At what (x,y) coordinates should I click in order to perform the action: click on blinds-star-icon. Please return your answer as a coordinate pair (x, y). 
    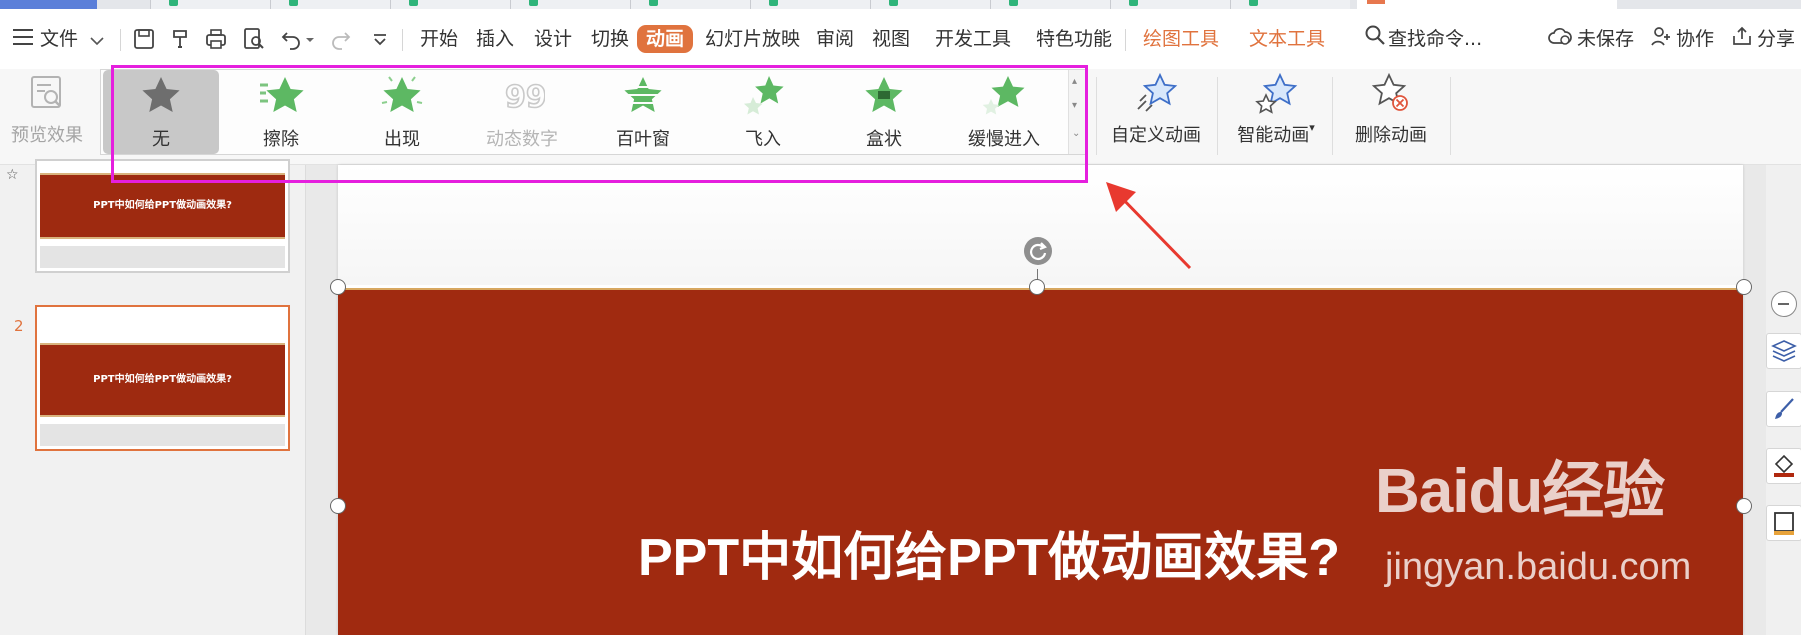
    Looking at the image, I should click on (643, 96).